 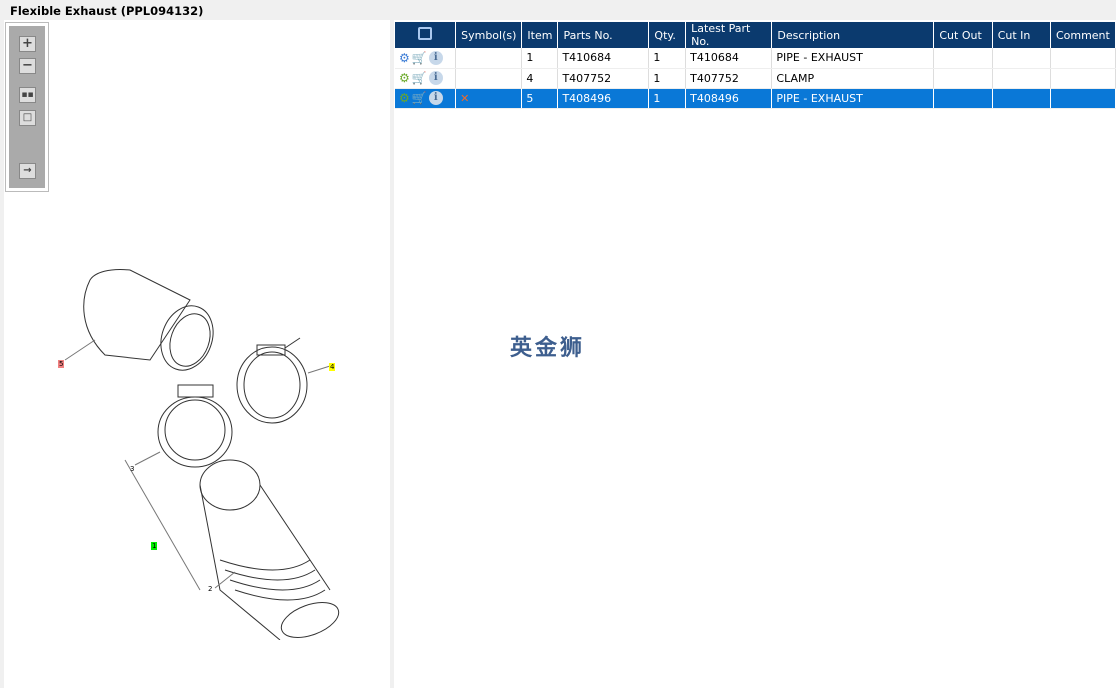 I want to click on callout-2: 2, so click(x=210, y=589).